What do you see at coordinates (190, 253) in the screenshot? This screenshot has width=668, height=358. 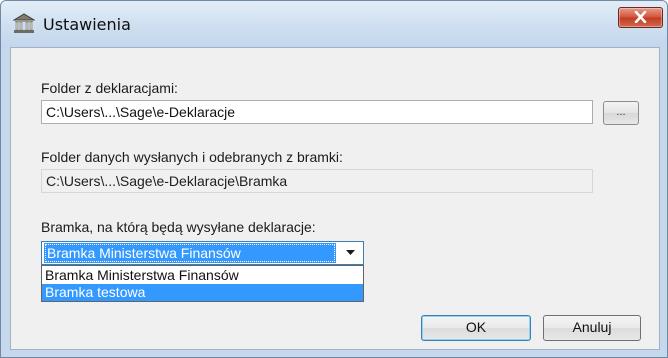 I see `gateway-select-value: Bramka Ministerstwa Finansów` at bounding box center [190, 253].